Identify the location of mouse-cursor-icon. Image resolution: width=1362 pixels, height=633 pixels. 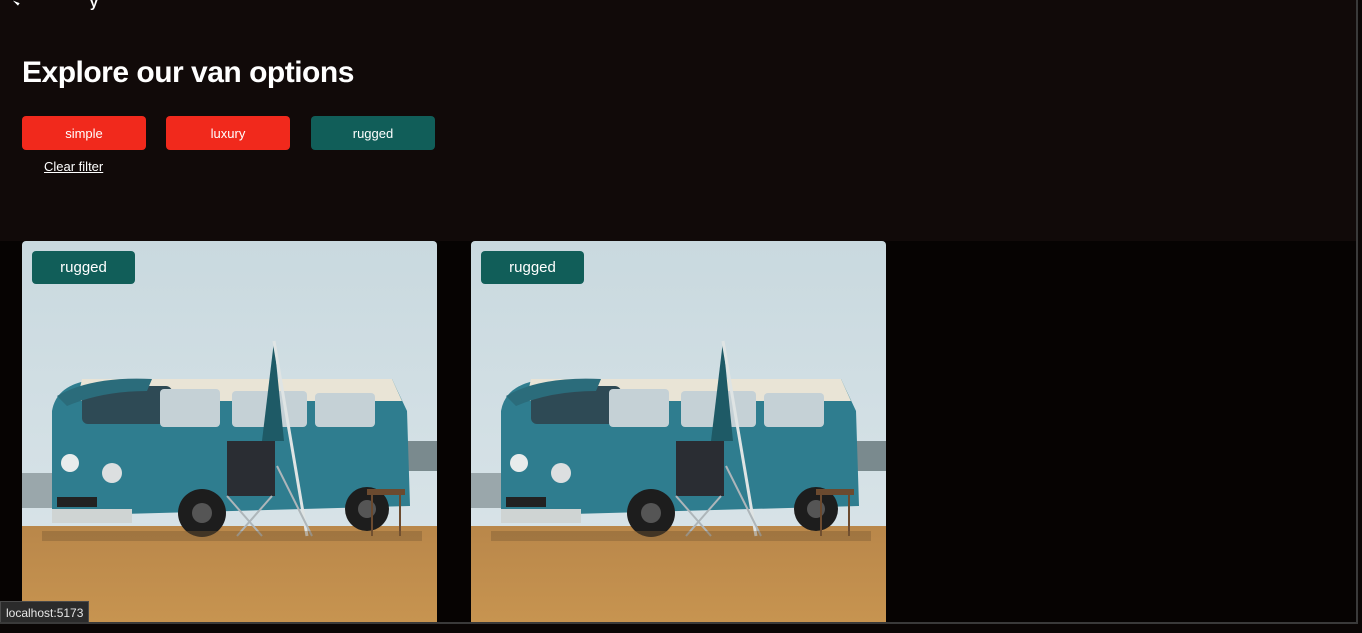
(16, 3).